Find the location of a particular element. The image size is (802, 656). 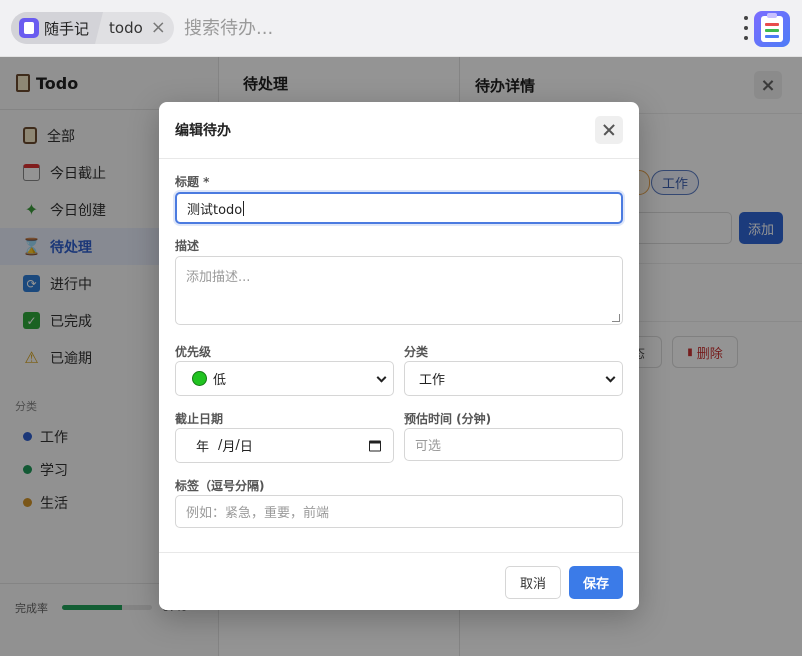

top-bar: 随手记 todo × is located at coordinates (401, 28).